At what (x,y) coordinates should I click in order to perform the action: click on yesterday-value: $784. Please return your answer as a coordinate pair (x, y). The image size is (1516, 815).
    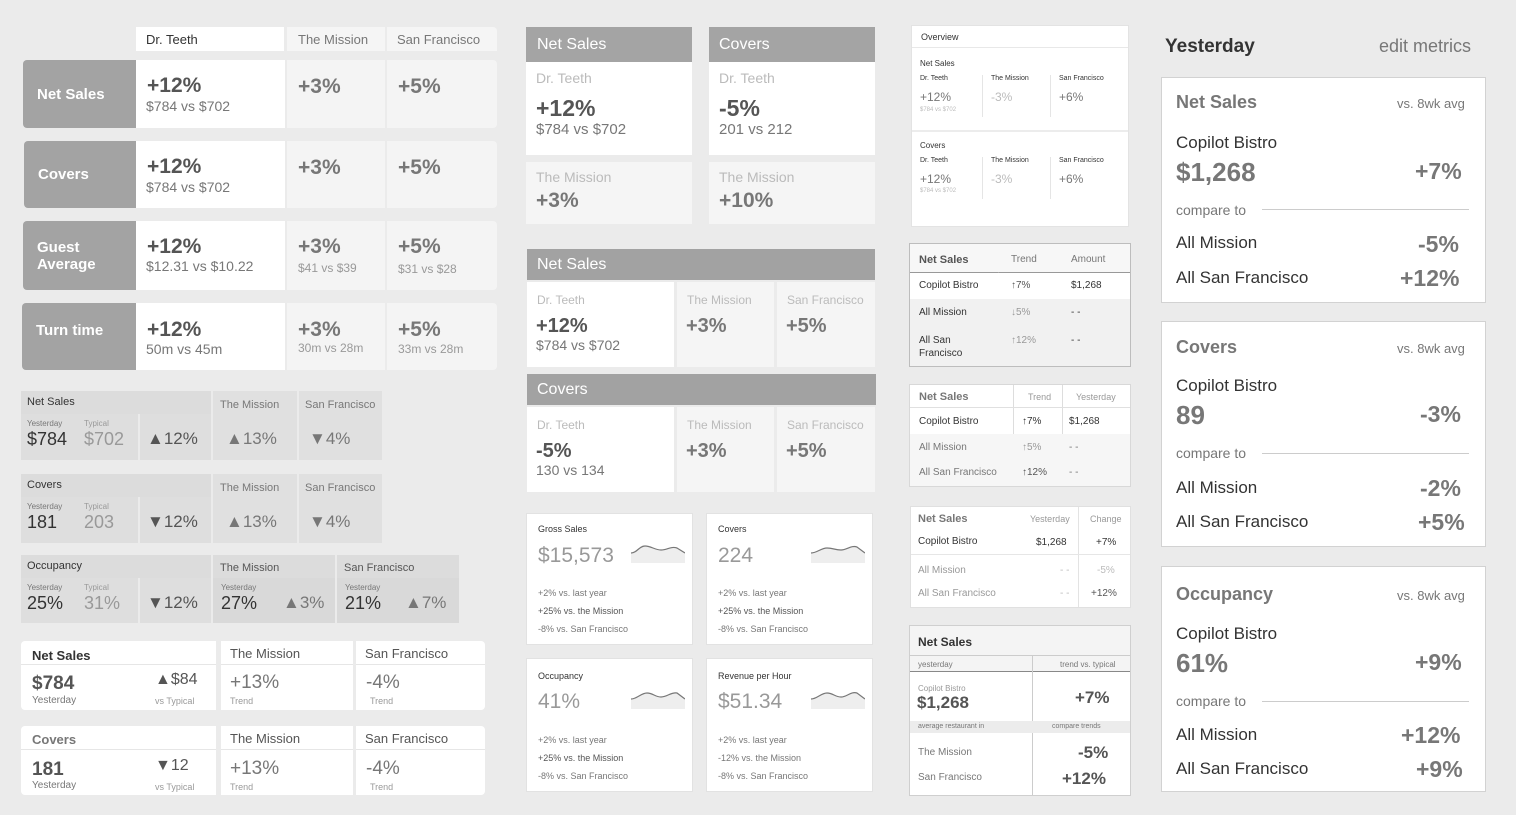
    Looking at the image, I should click on (47, 439).